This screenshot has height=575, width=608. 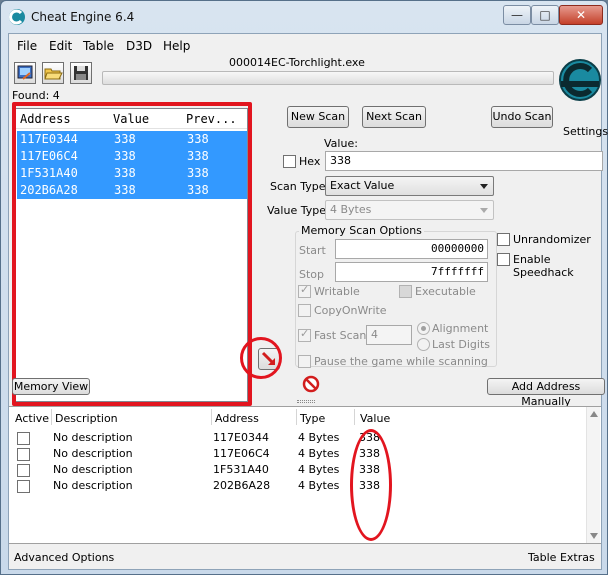 I want to click on settings-label: Settings, so click(x=585, y=131).